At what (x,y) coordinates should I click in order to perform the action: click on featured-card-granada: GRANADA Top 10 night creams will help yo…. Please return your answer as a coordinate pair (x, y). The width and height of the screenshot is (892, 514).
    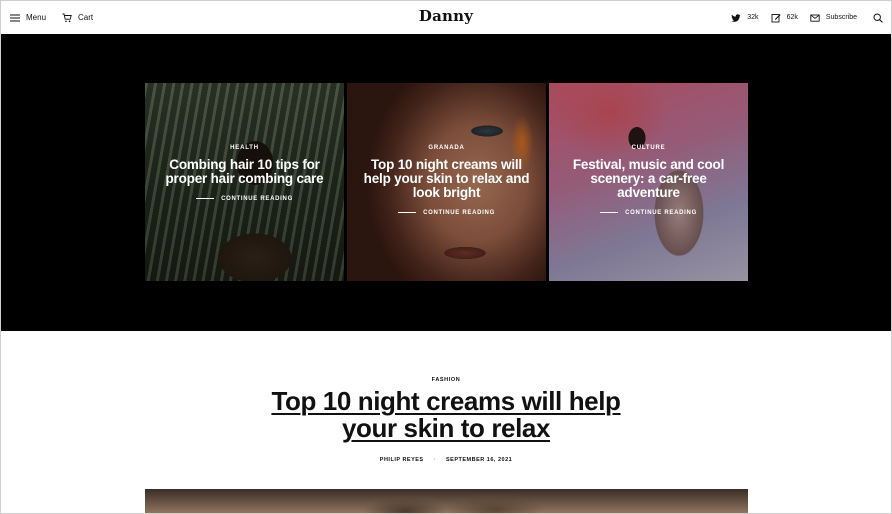
    Looking at the image, I should click on (446, 182).